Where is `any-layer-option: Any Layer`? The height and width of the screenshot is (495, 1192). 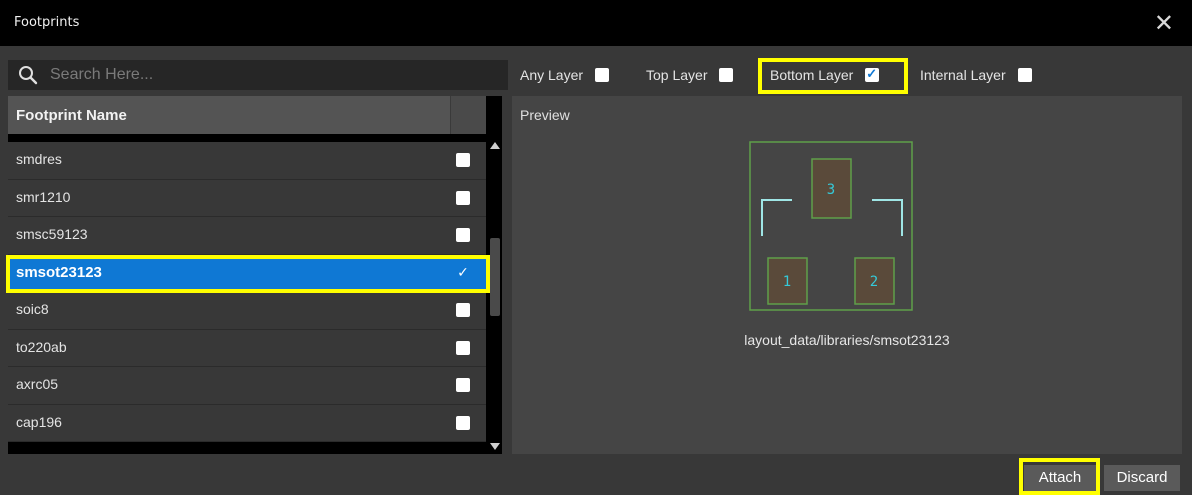 any-layer-option: Any Layer is located at coordinates (565, 75).